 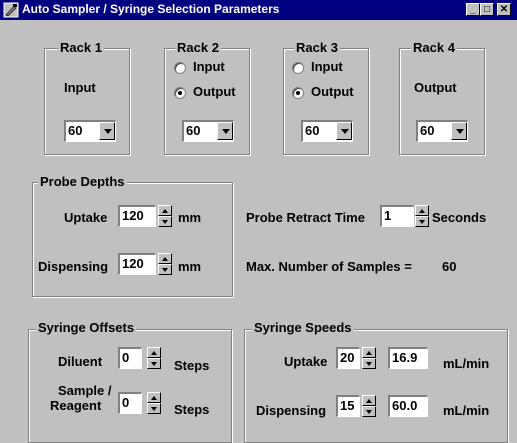 I want to click on probe-retract-input: 1, so click(x=397, y=216).